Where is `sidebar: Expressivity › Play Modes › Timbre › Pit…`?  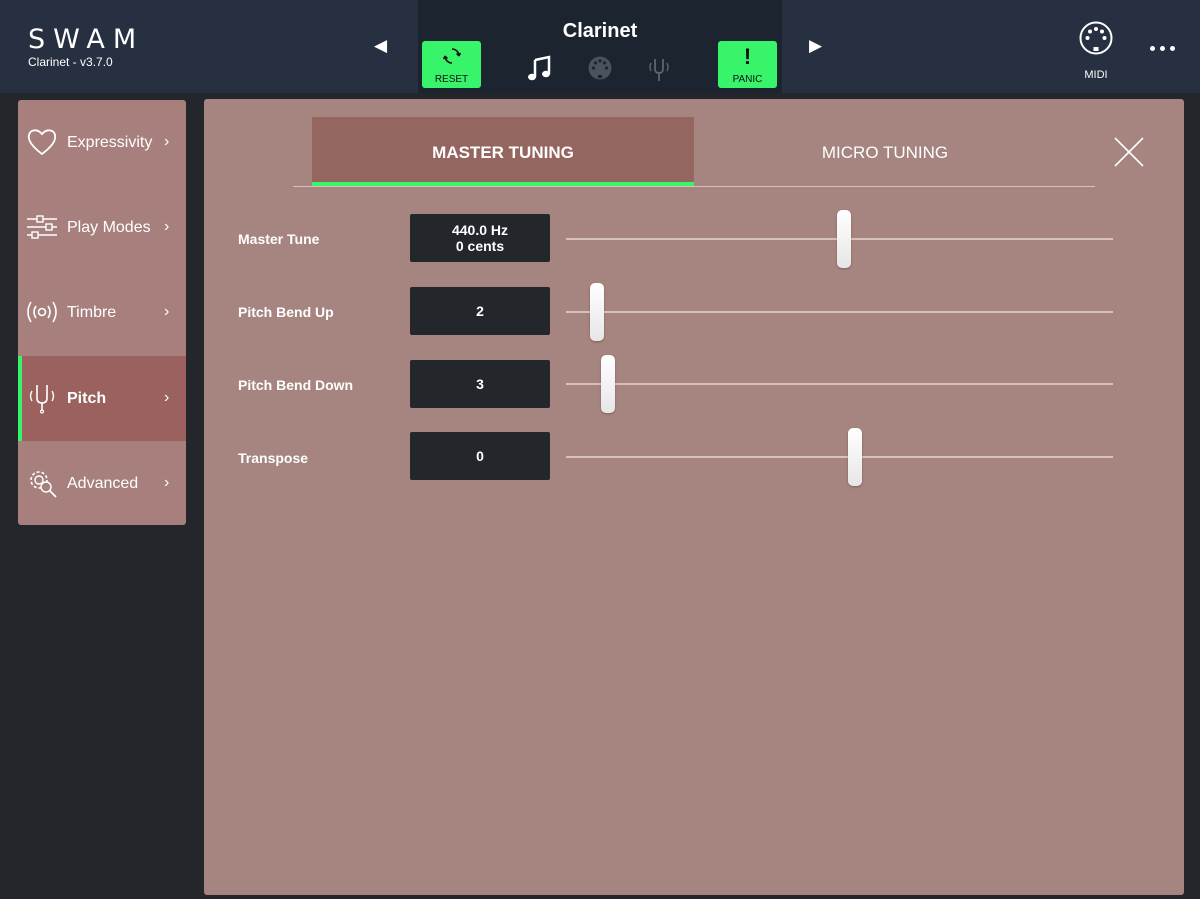
sidebar: Expressivity › Play Modes › Timbre › Pit… is located at coordinates (102, 312).